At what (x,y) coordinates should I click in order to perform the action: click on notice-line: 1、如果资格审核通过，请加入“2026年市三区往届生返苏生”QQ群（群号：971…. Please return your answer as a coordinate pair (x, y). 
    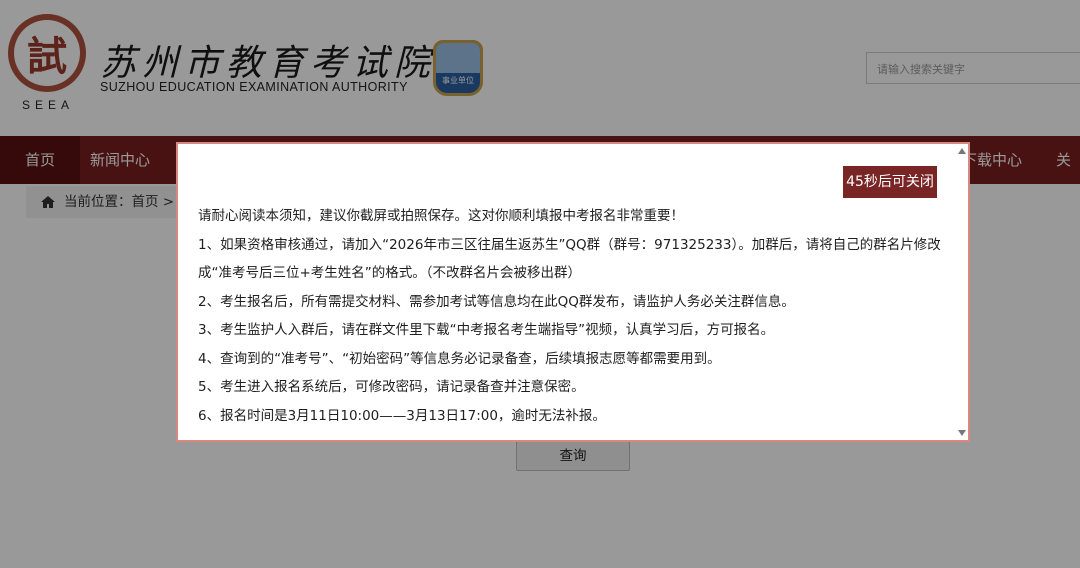
    Looking at the image, I should click on (569, 244).